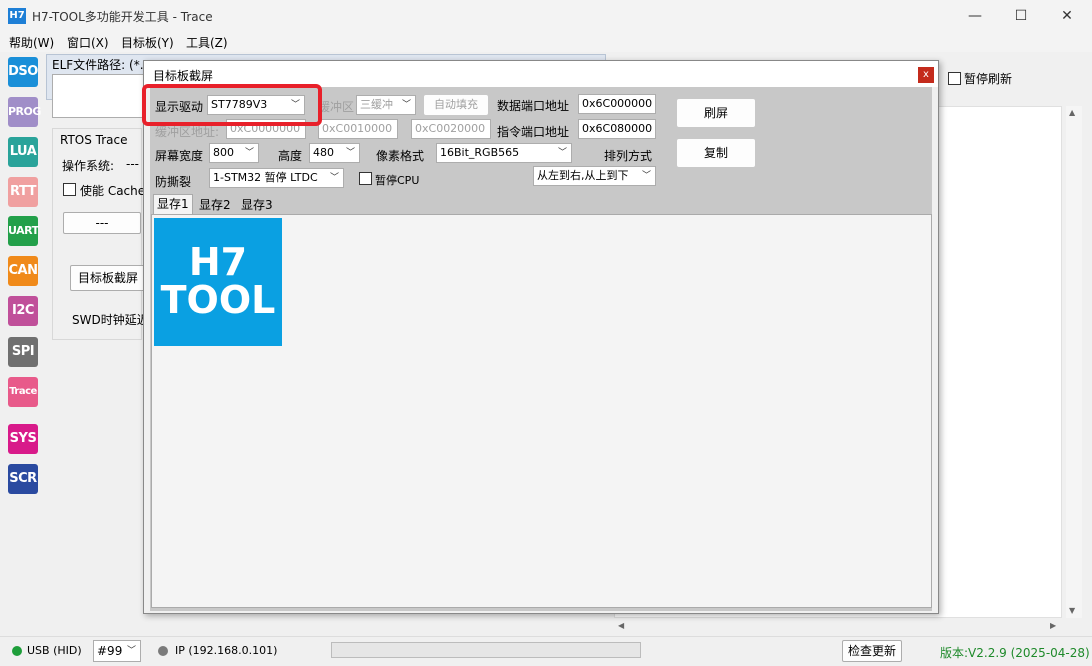  Describe the element at coordinates (108, 278) in the screenshot. I see `target-screen-button: 目标板截屏` at that location.